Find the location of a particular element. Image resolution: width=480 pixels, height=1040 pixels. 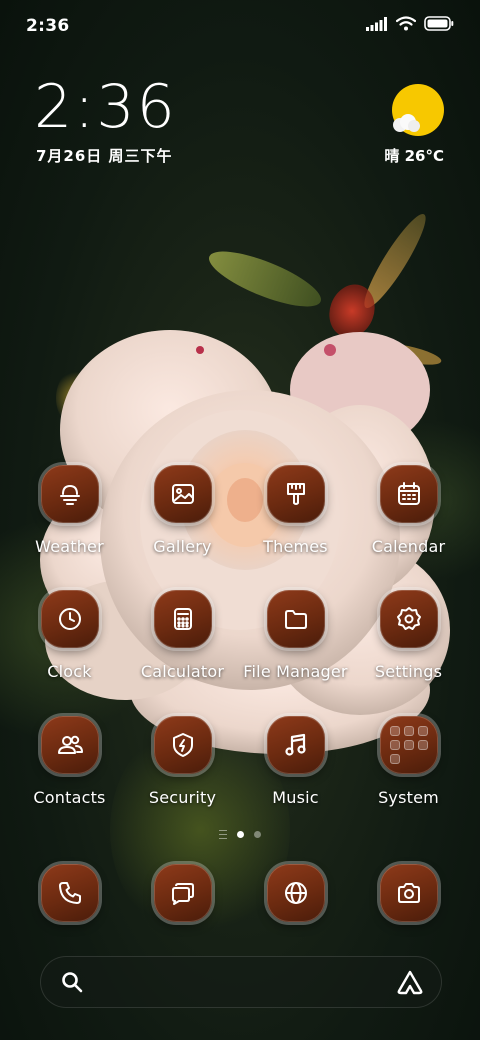

folder-grid-icon is located at coordinates (408, 745).